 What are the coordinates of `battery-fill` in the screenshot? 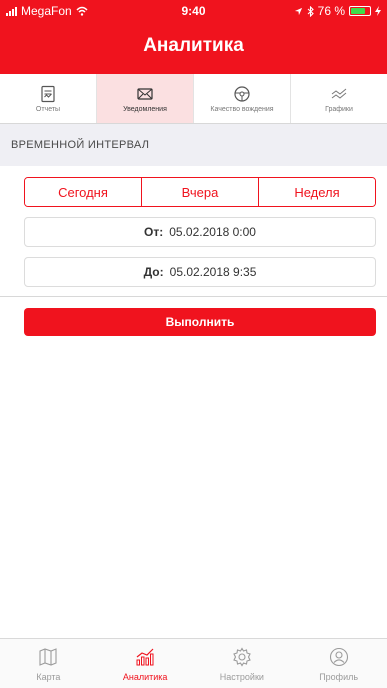 It's located at (358, 11).